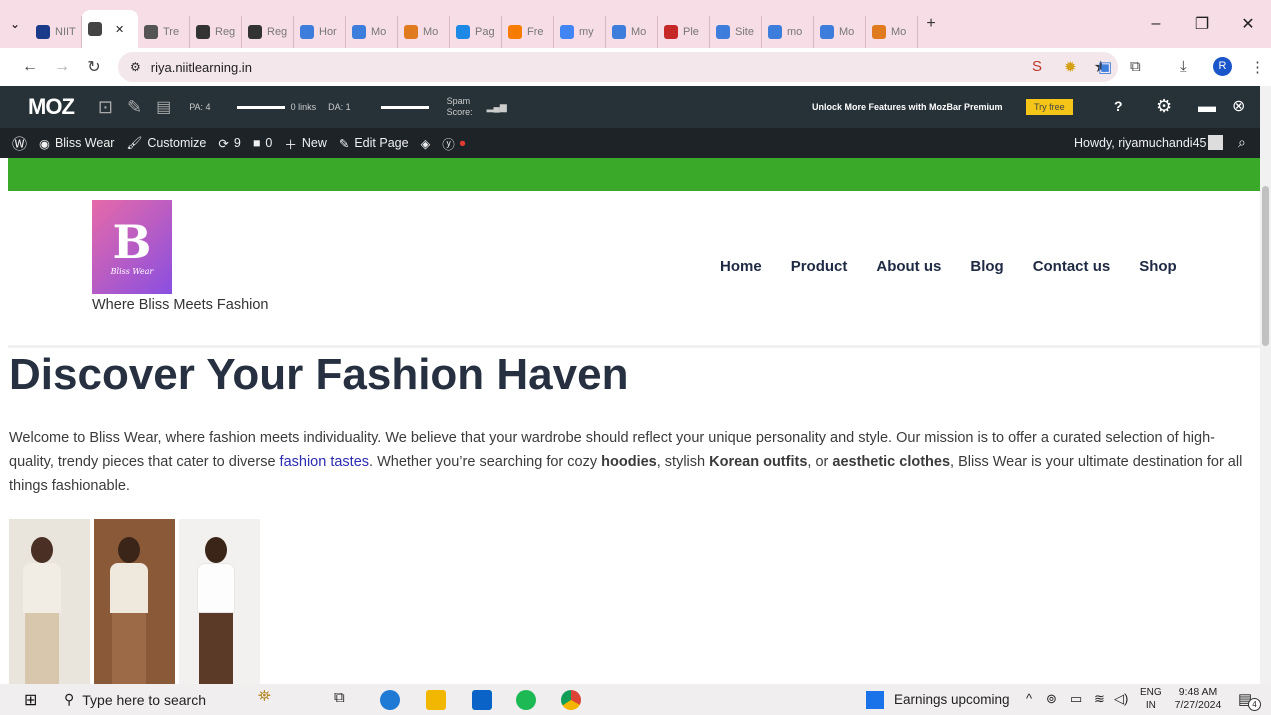 This screenshot has width=1271, height=715. I want to click on tab-label: Fre, so click(535, 32).